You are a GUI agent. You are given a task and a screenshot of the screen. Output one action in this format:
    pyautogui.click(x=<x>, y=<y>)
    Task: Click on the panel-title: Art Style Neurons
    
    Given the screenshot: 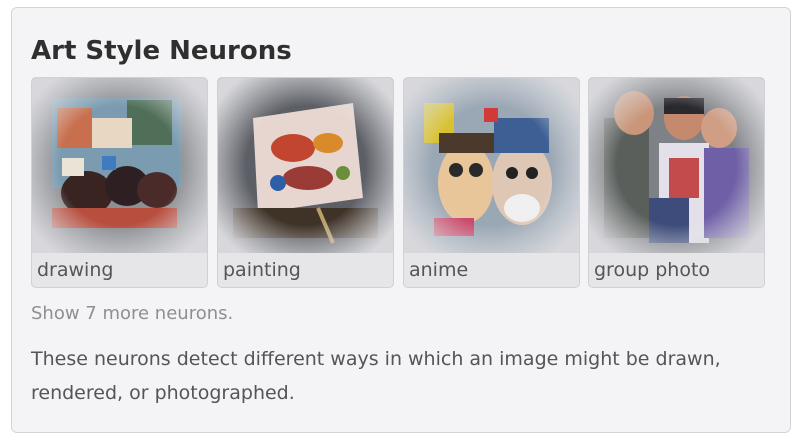 What is the action you would take?
    pyautogui.click(x=161, y=51)
    